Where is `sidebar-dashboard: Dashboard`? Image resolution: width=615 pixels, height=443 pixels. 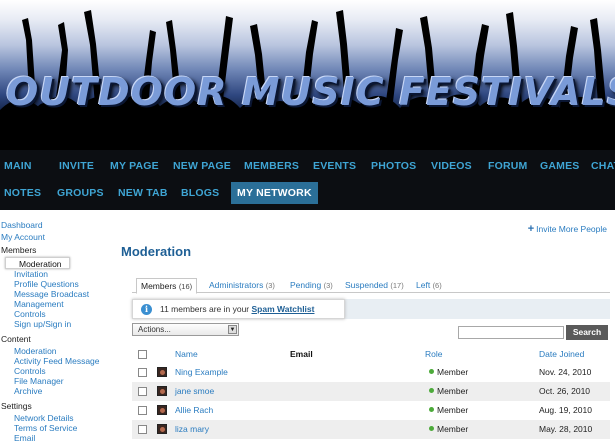
sidebar-dashboard: Dashboard is located at coordinates (61, 225).